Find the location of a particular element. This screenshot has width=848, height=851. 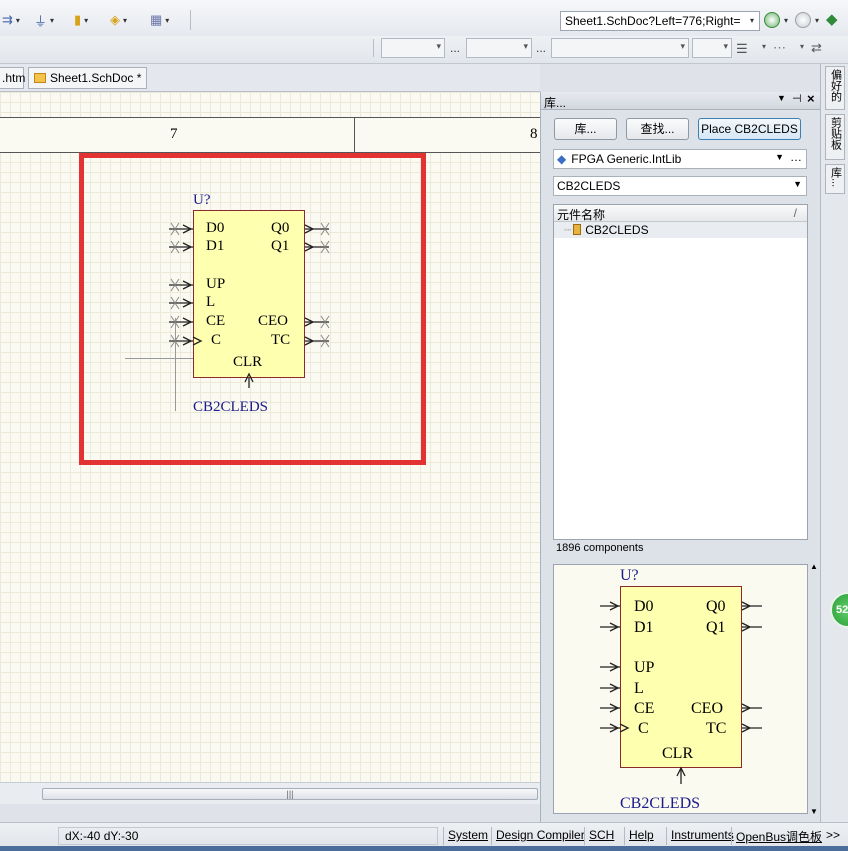

address-dropdown-icon: ▾ is located at coordinates (752, 20).